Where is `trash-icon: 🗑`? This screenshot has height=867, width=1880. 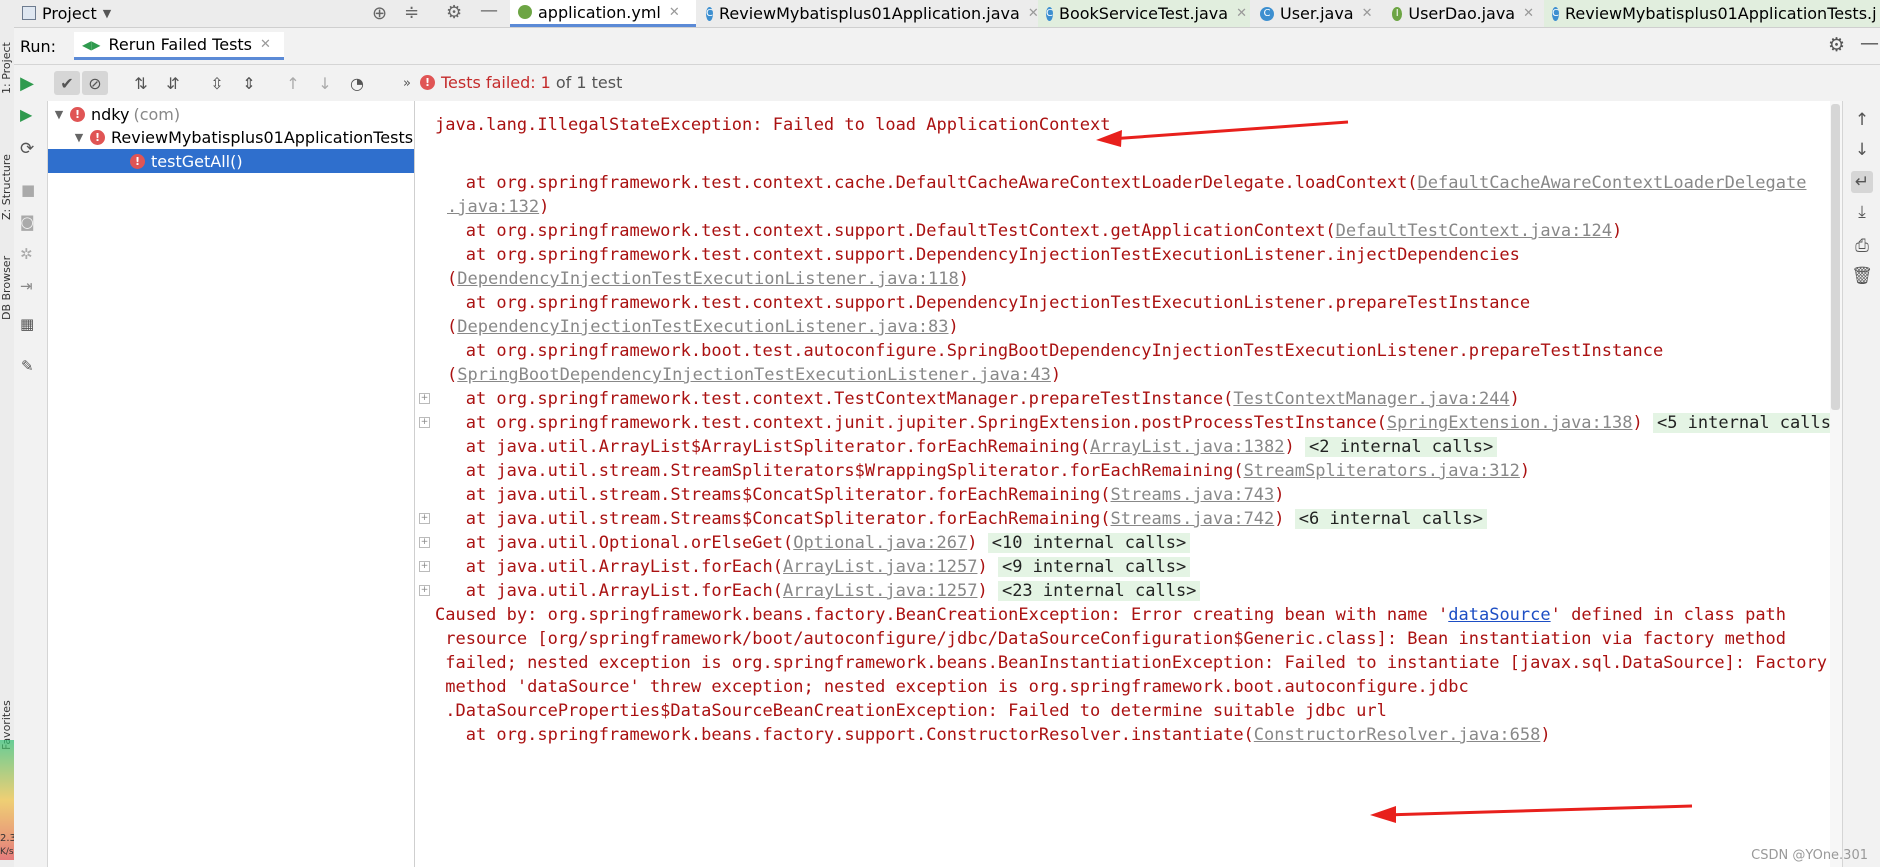
trash-icon: 🗑 is located at coordinates (1862, 276).